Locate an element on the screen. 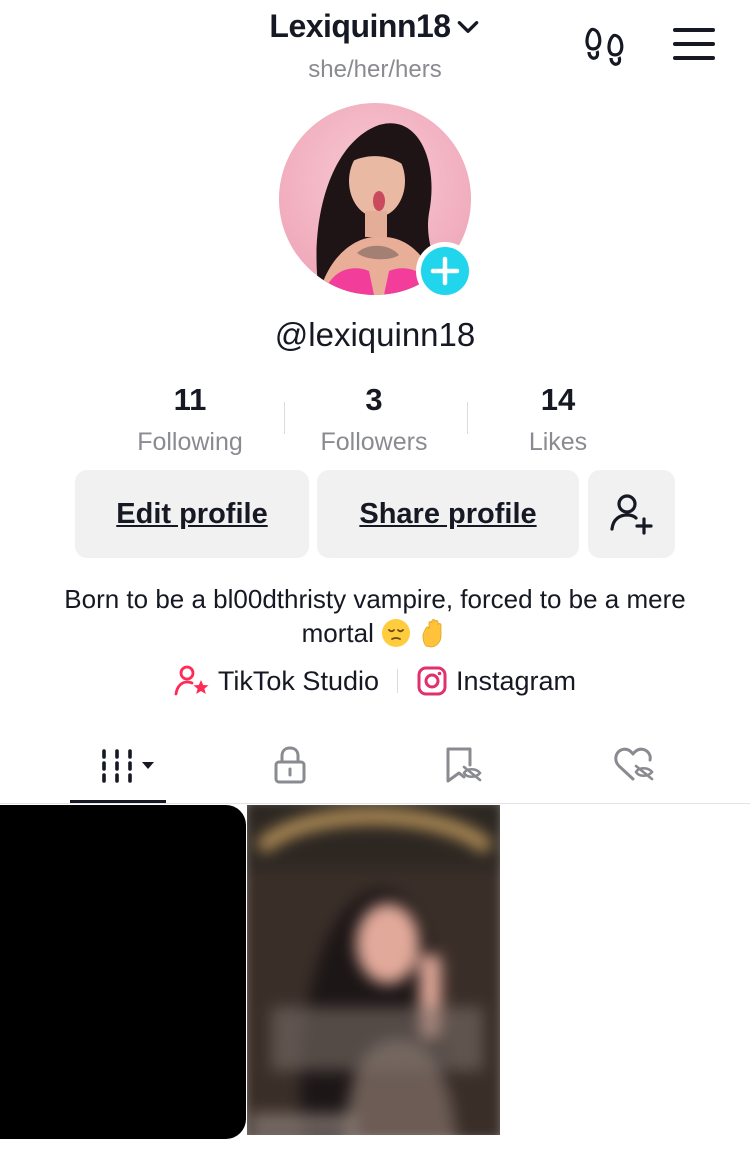 The height and width of the screenshot is (1168, 750). account-switcher: Lexiquinn18 is located at coordinates (375, 26).